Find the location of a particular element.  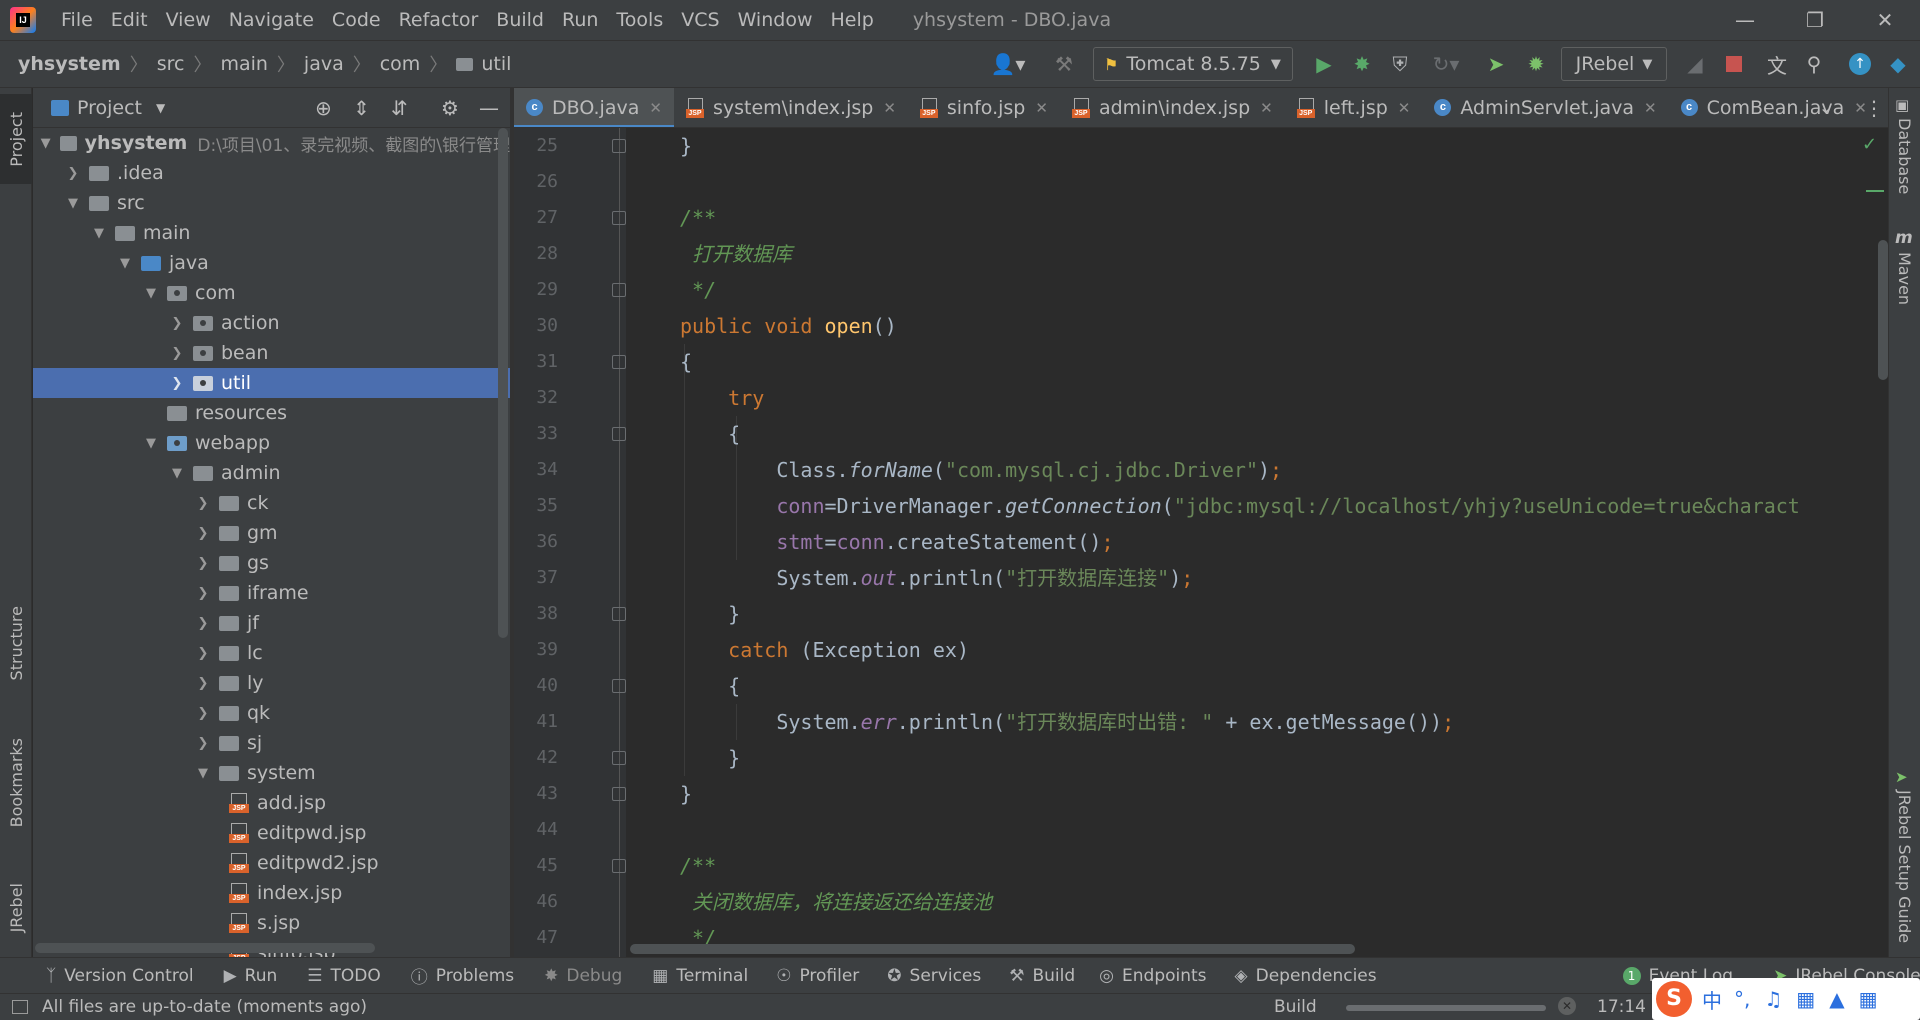

tree-item: JSP editpwd.jsp is located at coordinates (271, 833).